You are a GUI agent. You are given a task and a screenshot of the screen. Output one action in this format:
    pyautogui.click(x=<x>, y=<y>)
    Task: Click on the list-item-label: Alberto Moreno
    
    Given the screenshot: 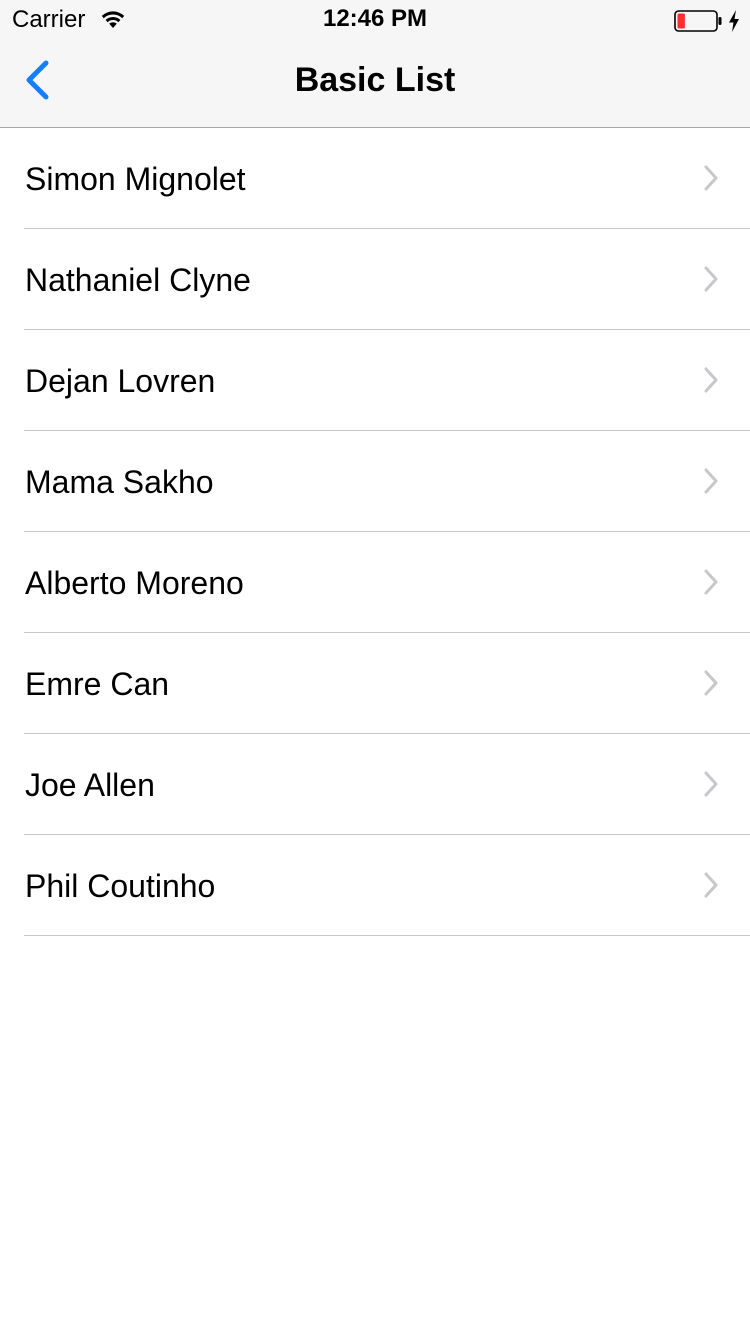 What is the action you would take?
    pyautogui.click(x=134, y=583)
    